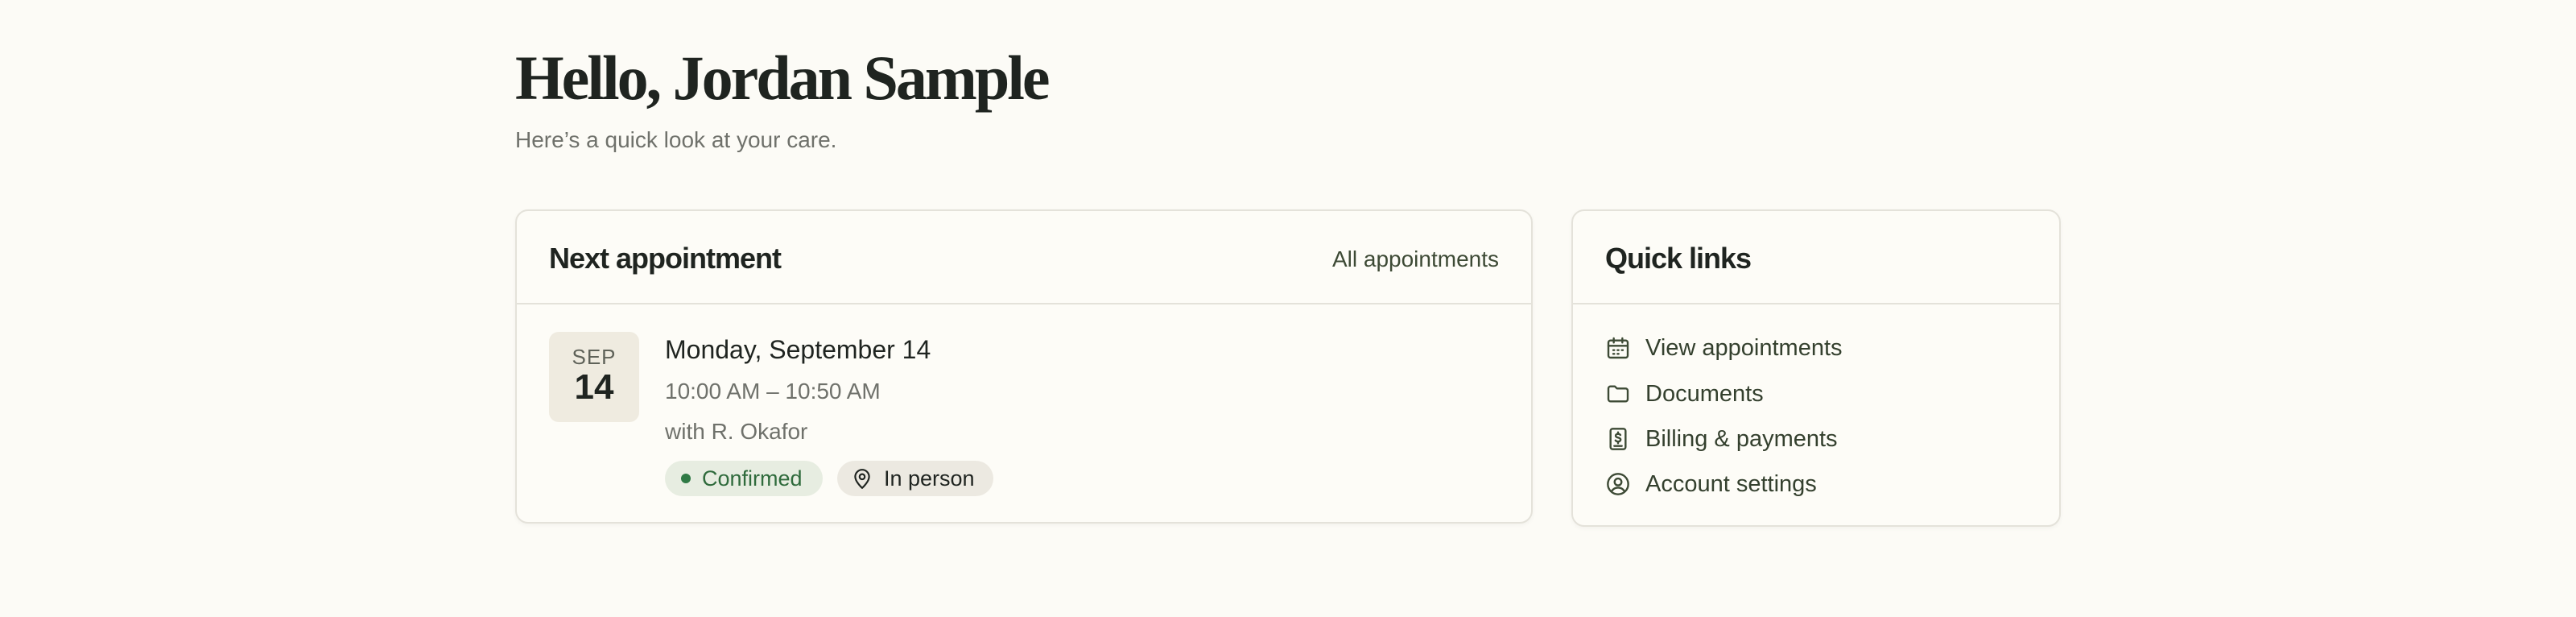  I want to click on quick-link-documents: Documents, so click(1685, 394).